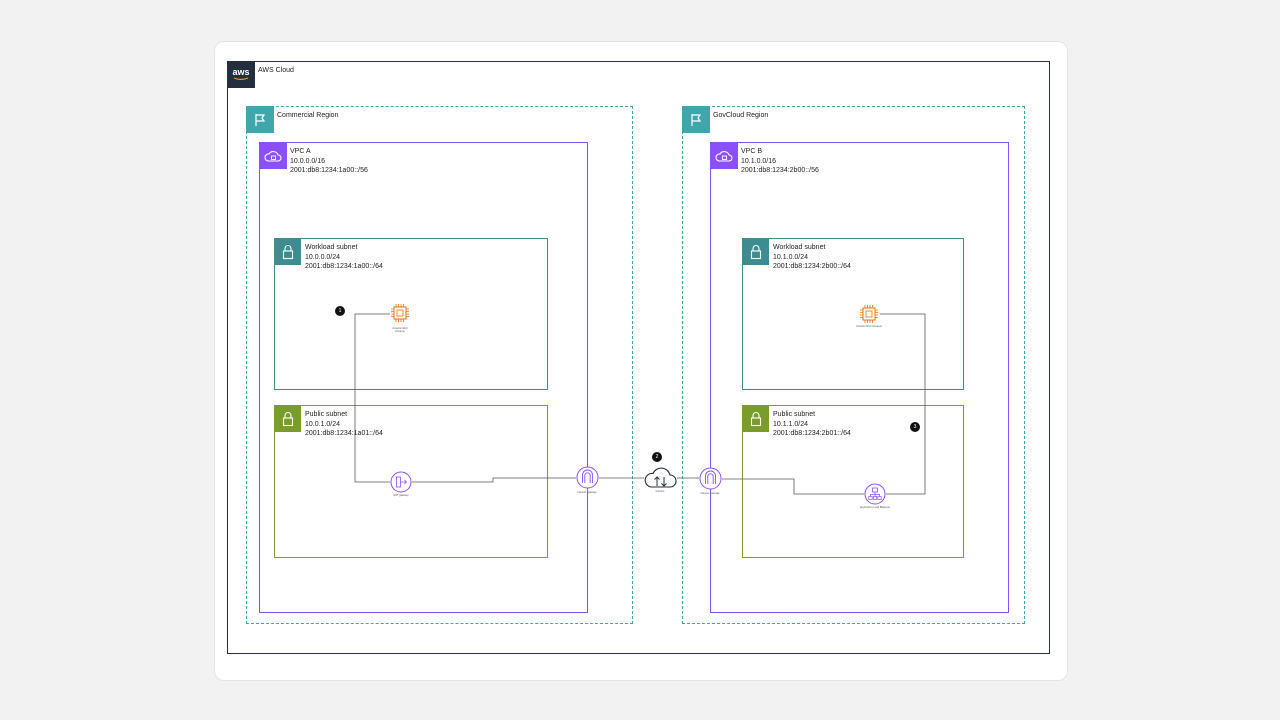 Image resolution: width=1280 pixels, height=720 pixels. What do you see at coordinates (660, 491) in the screenshot?
I see `internet-label: Internet` at bounding box center [660, 491].